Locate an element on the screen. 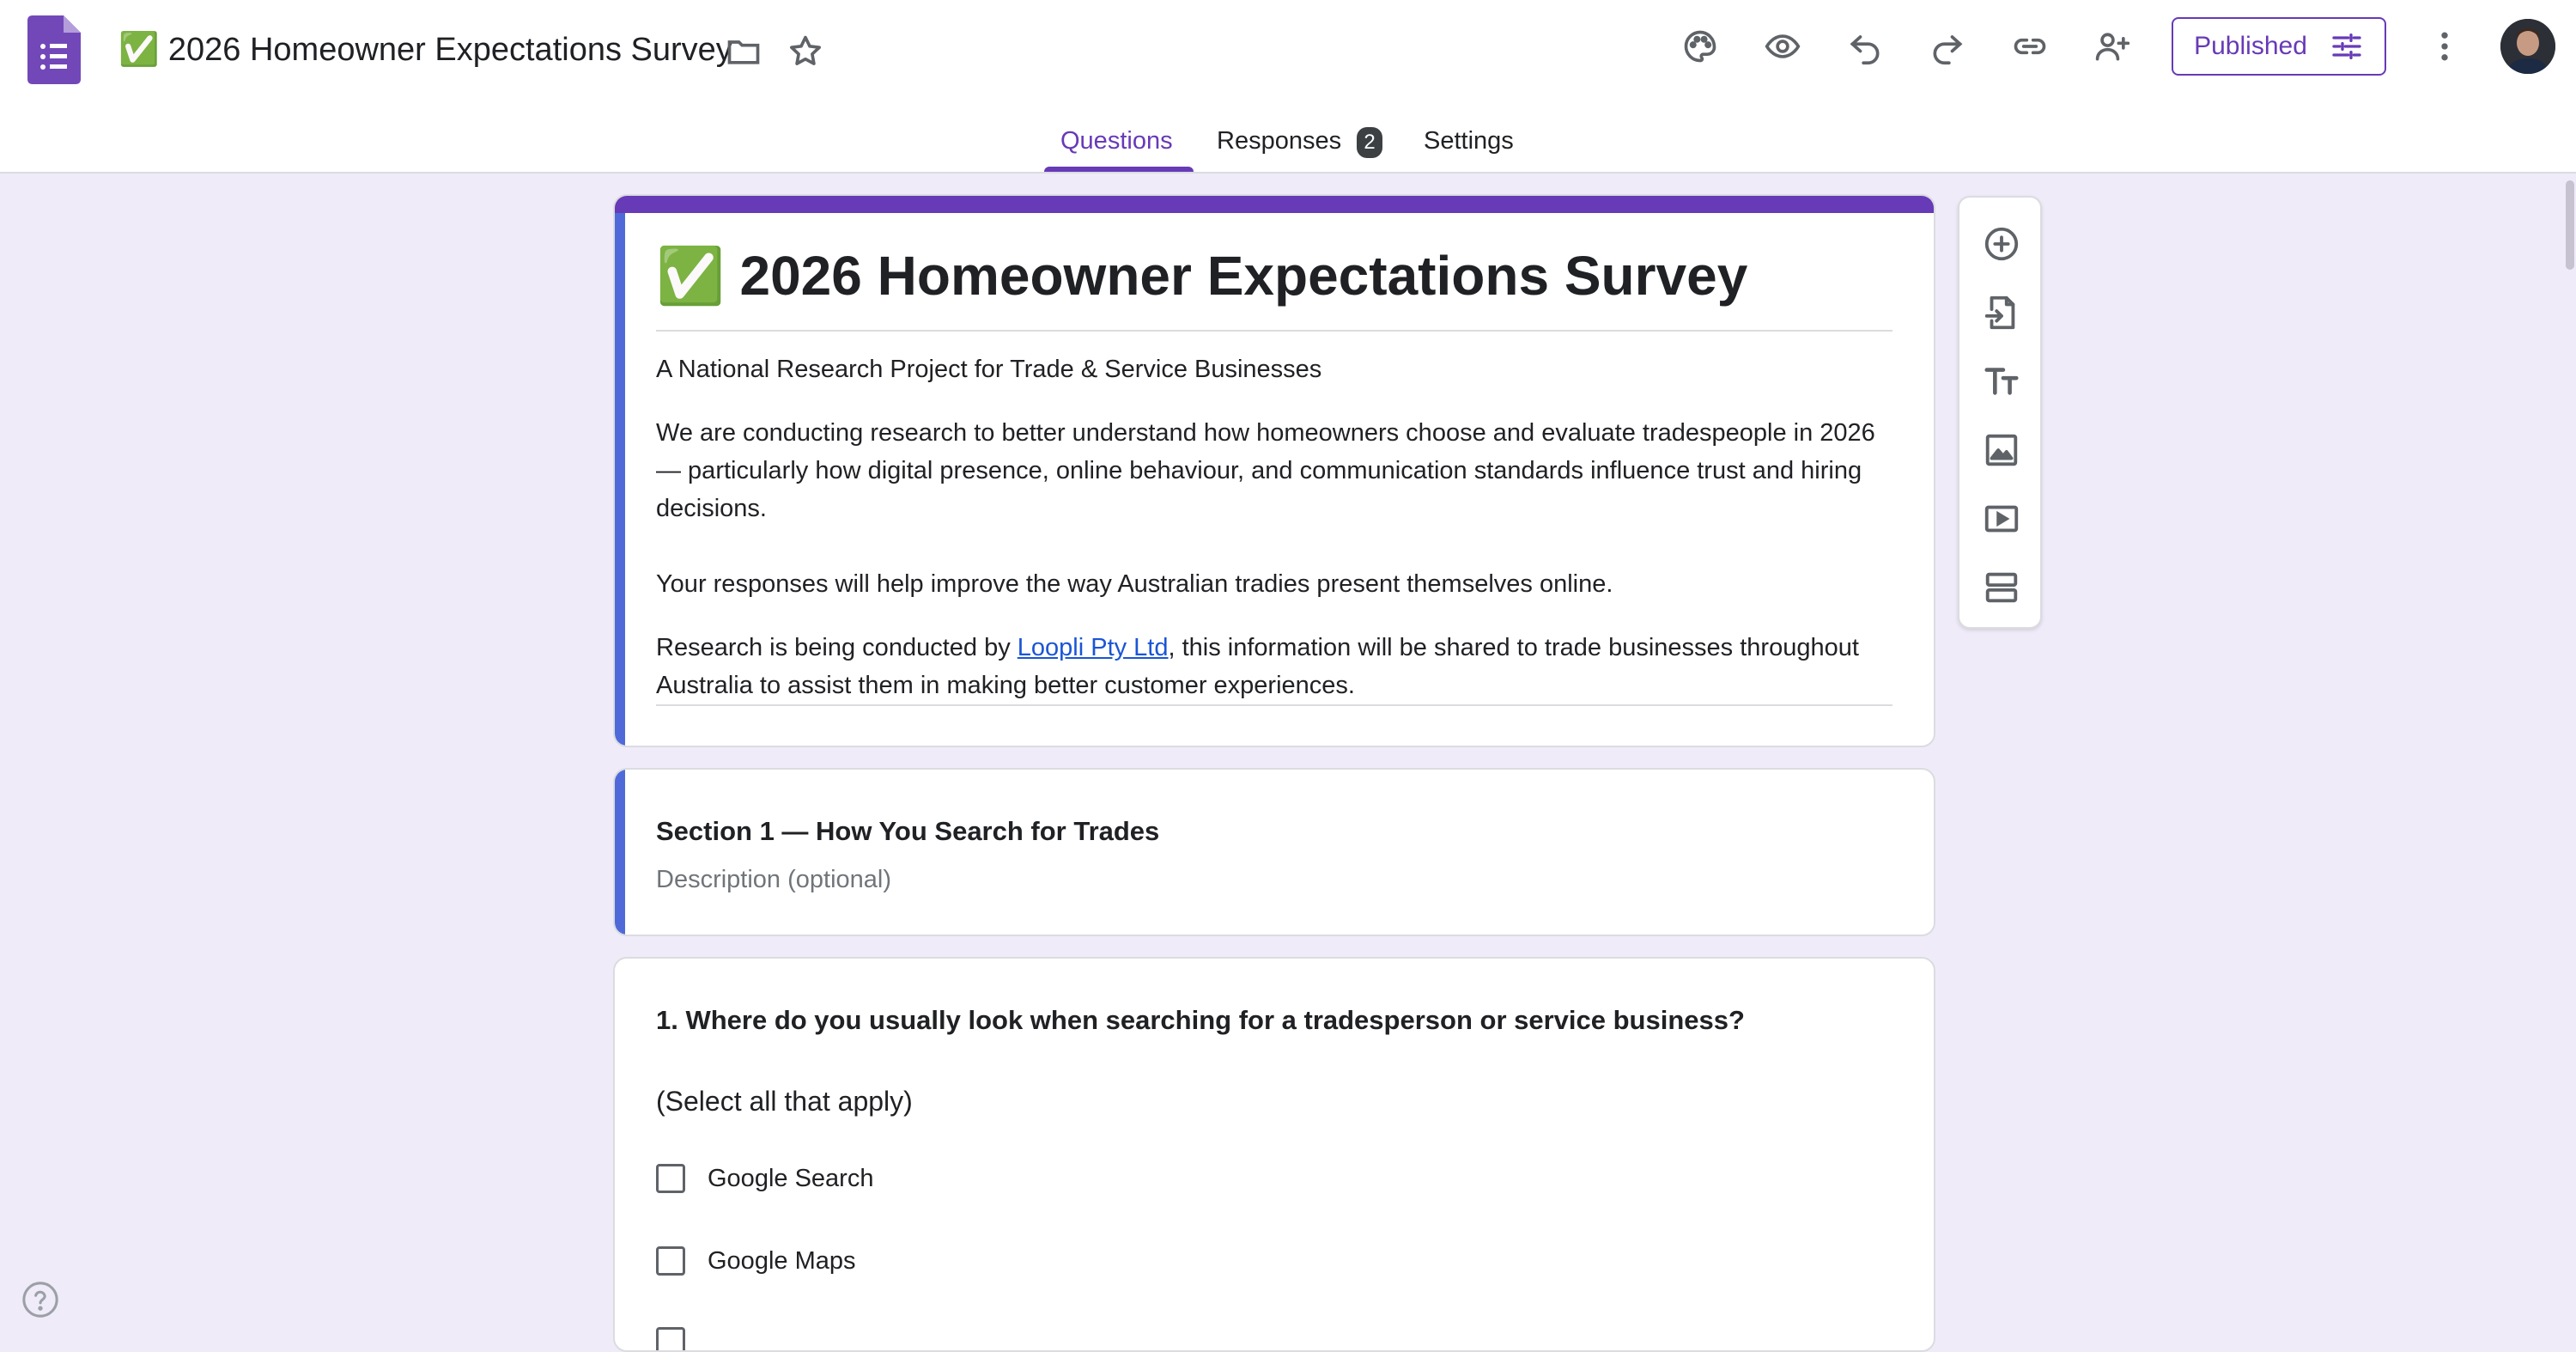 This screenshot has height=1352, width=2576. responses-count-badge: 2 is located at coordinates (1369, 142).